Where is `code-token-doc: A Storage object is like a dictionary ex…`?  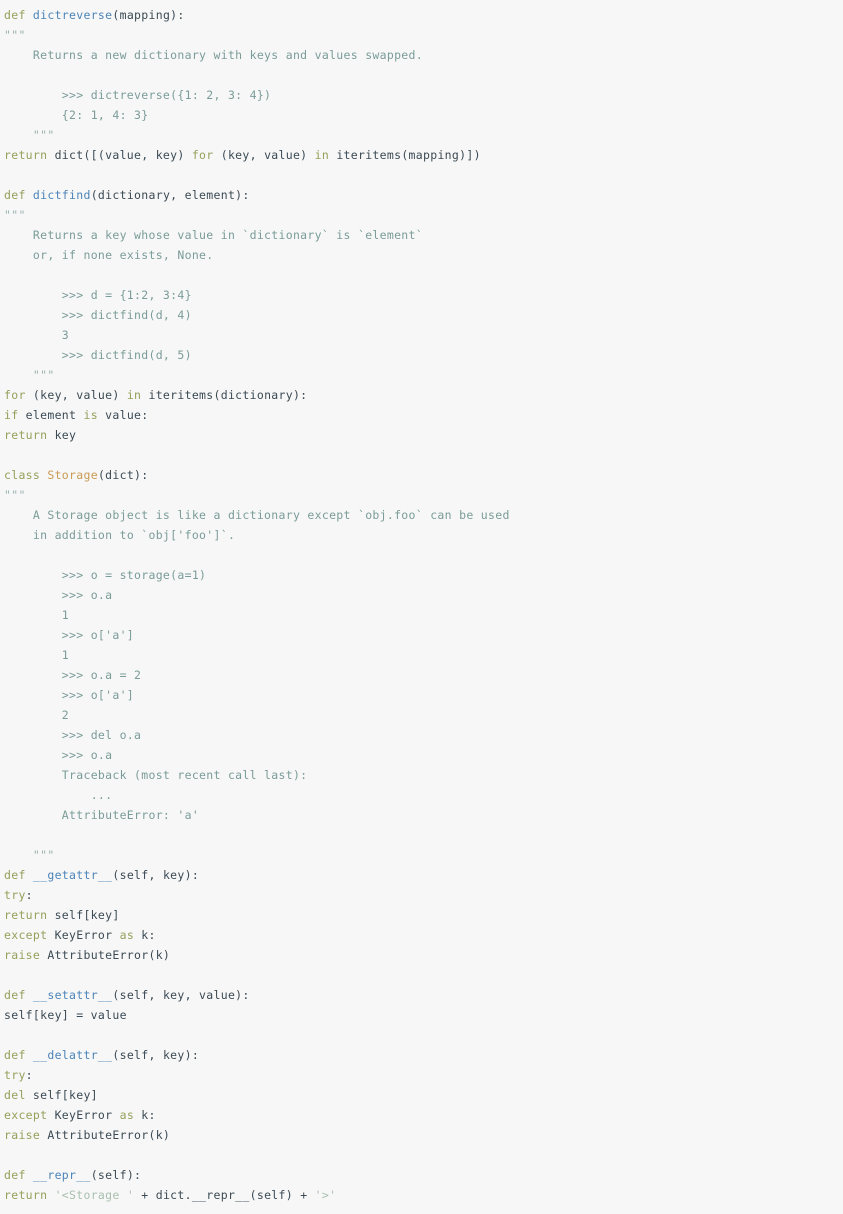
code-token-doc: A Storage object is like a dictionary ex… is located at coordinates (271, 515).